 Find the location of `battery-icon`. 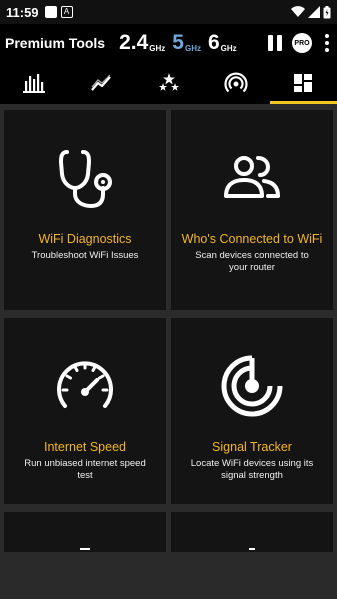

battery-icon is located at coordinates (327, 11).